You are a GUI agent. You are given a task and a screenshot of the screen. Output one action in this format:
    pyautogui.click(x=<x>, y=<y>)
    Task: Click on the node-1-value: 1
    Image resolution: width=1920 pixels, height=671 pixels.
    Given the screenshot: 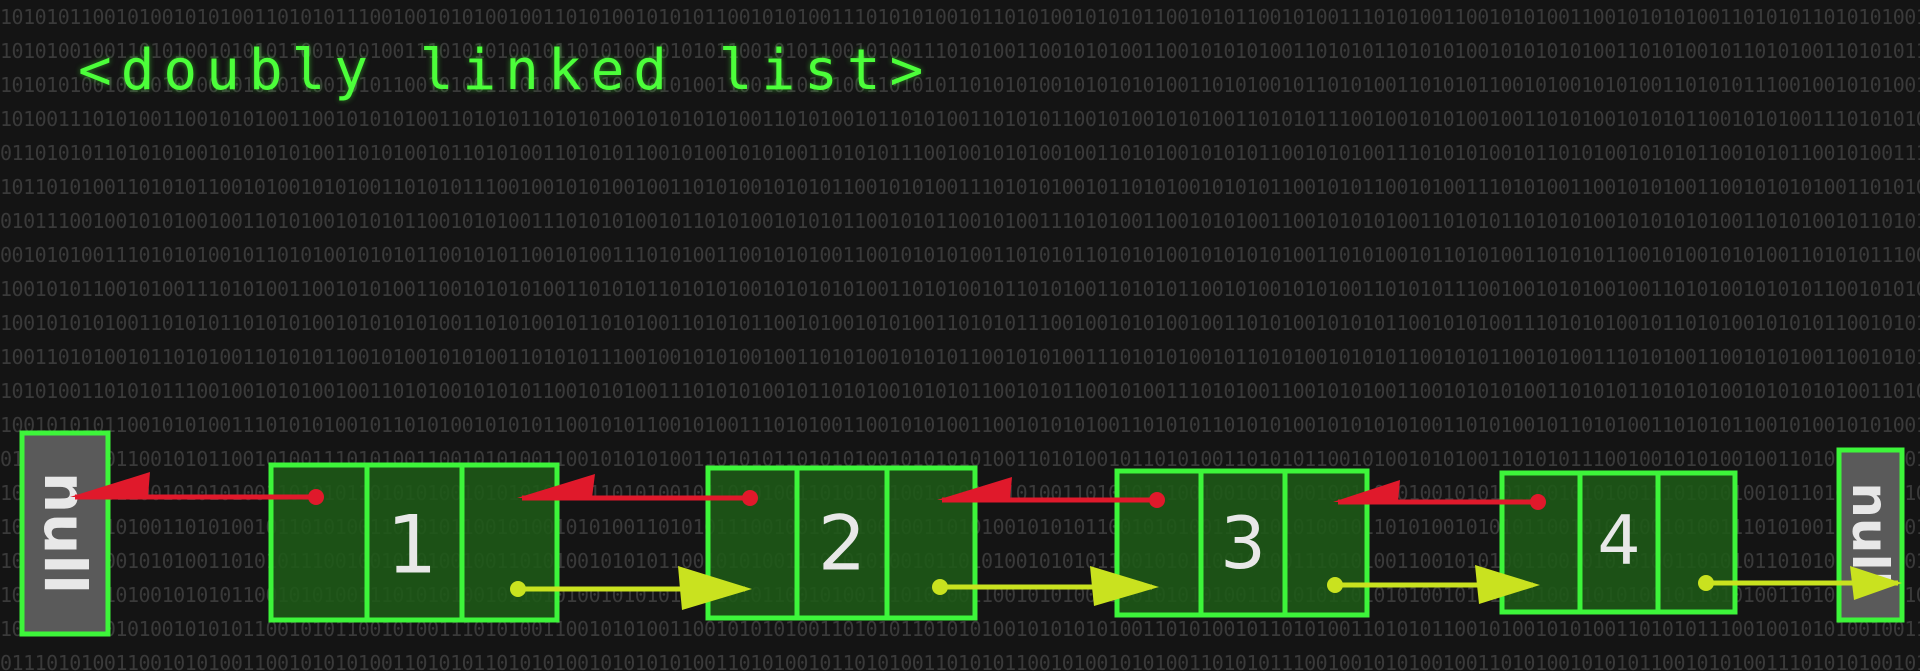 What is the action you would take?
    pyautogui.click(x=412, y=545)
    